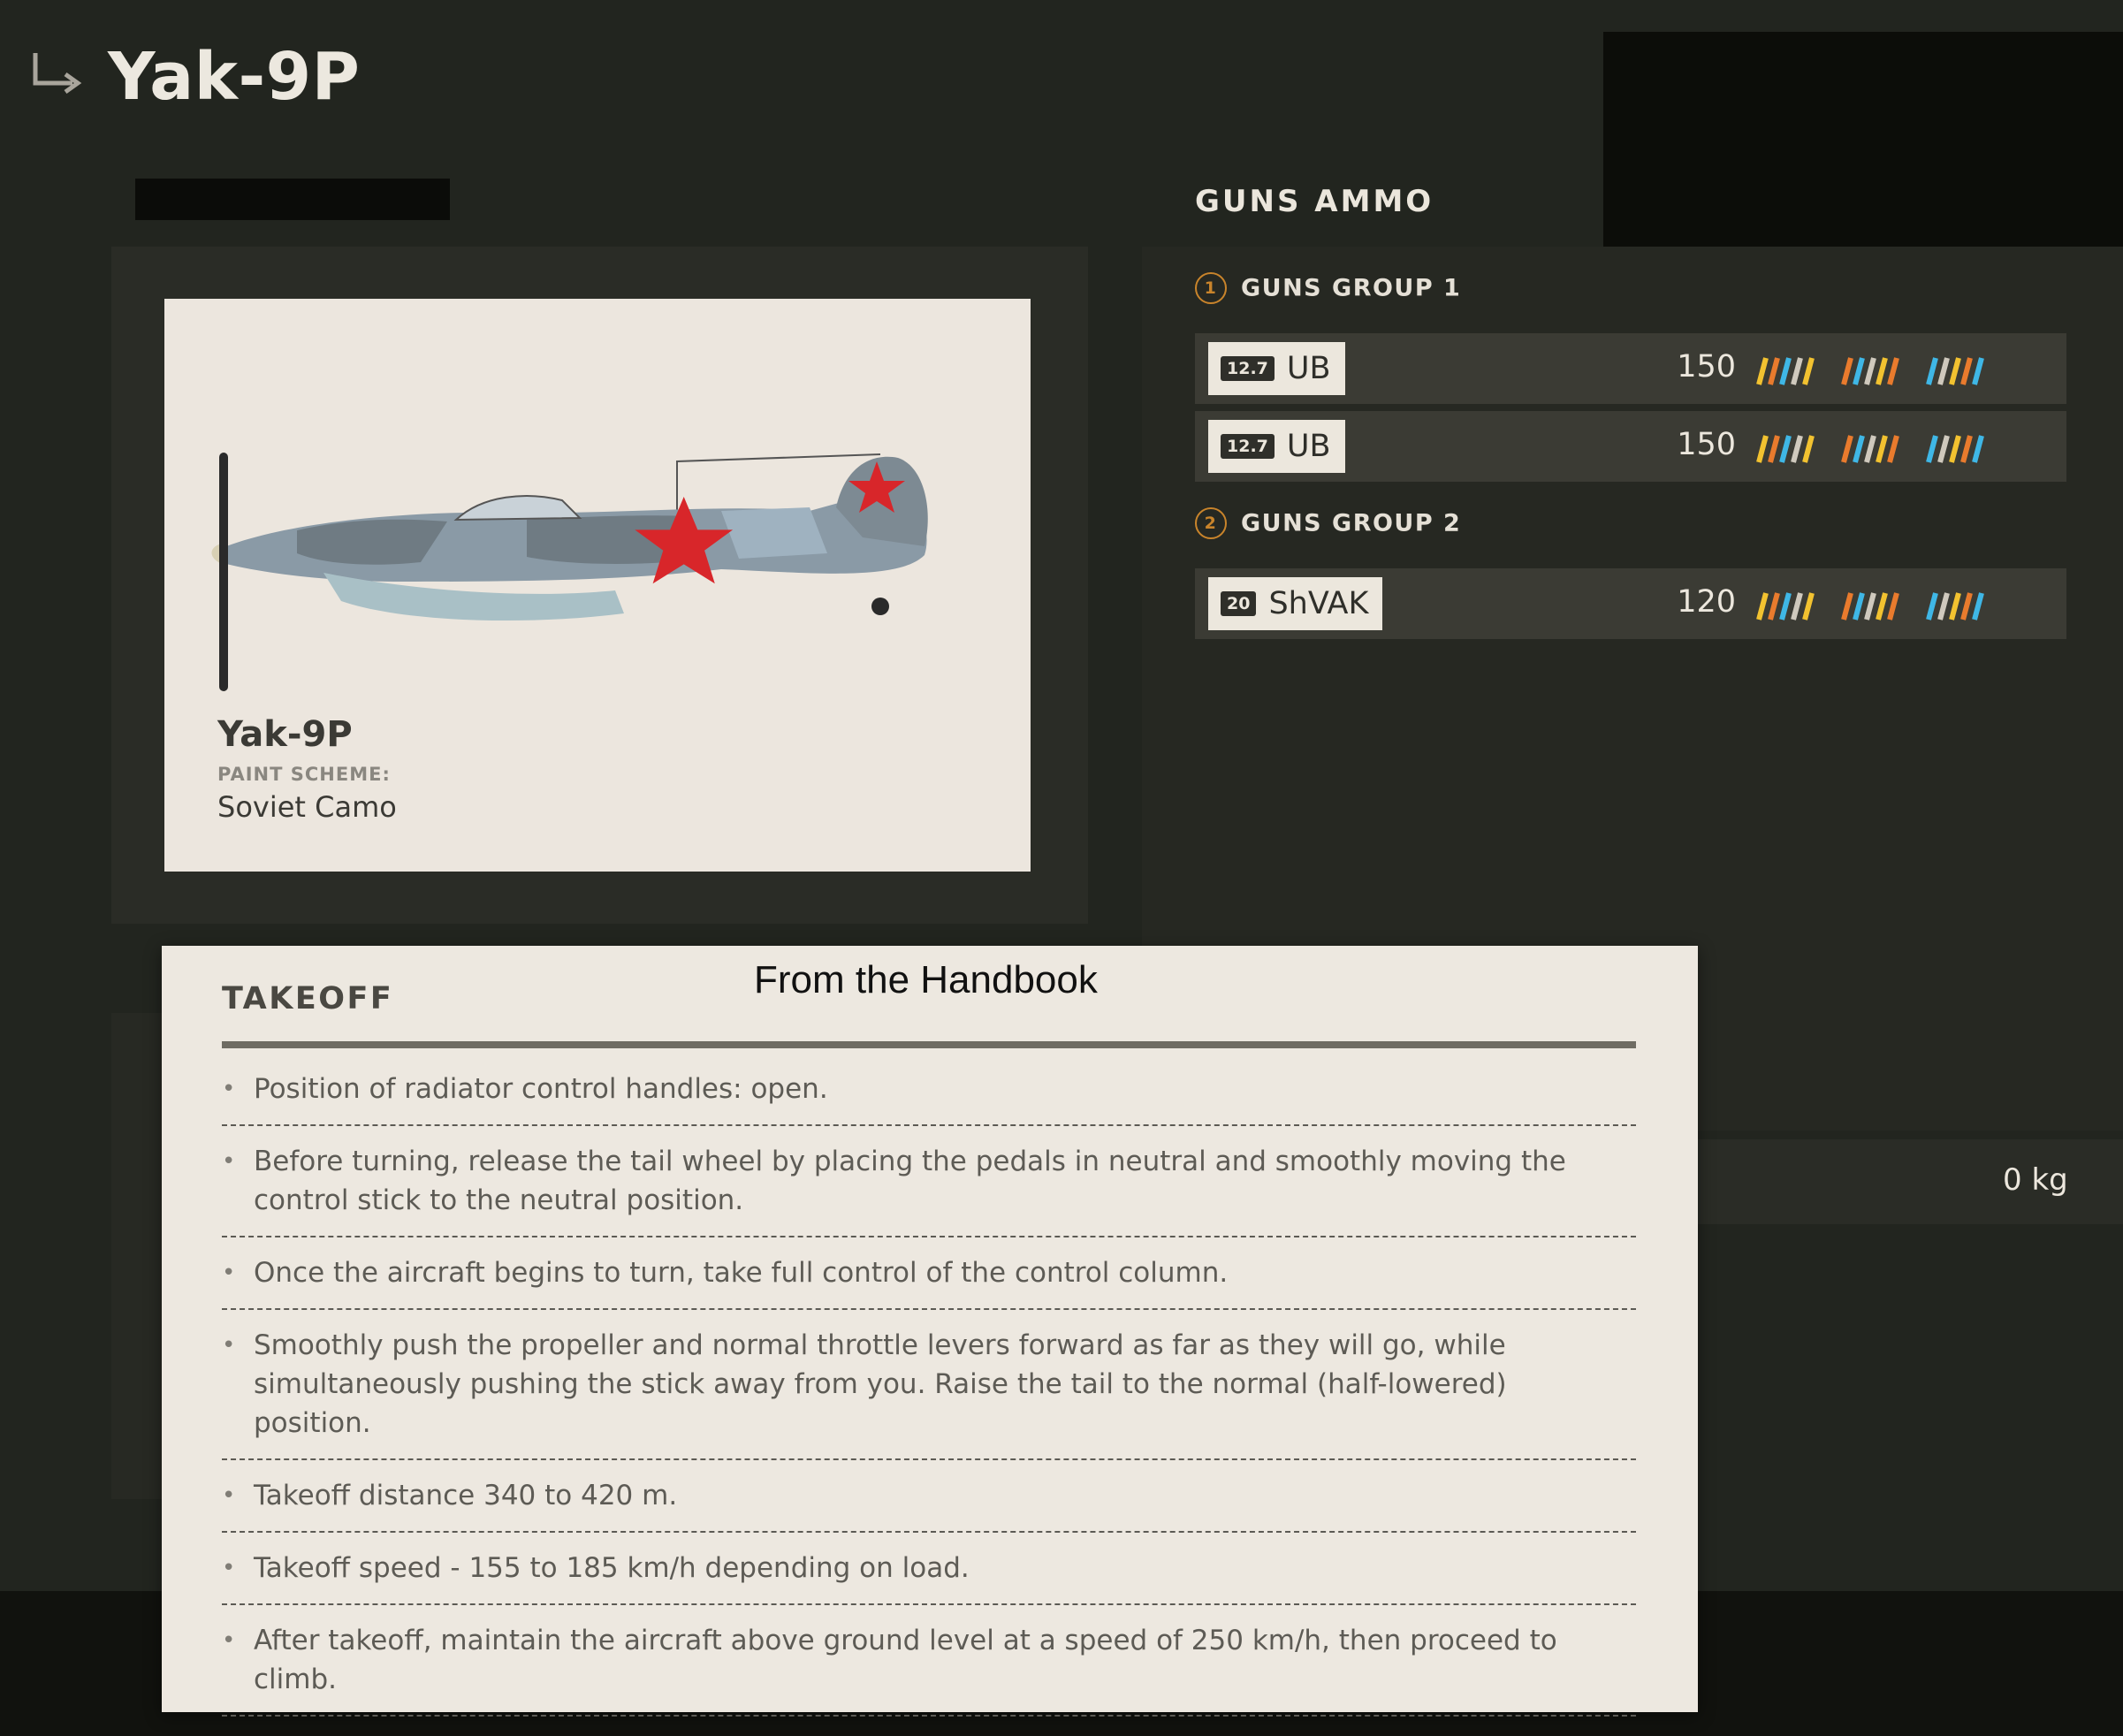 The image size is (2123, 1736). What do you see at coordinates (1318, 604) in the screenshot?
I see `gun-name: ShVAK` at bounding box center [1318, 604].